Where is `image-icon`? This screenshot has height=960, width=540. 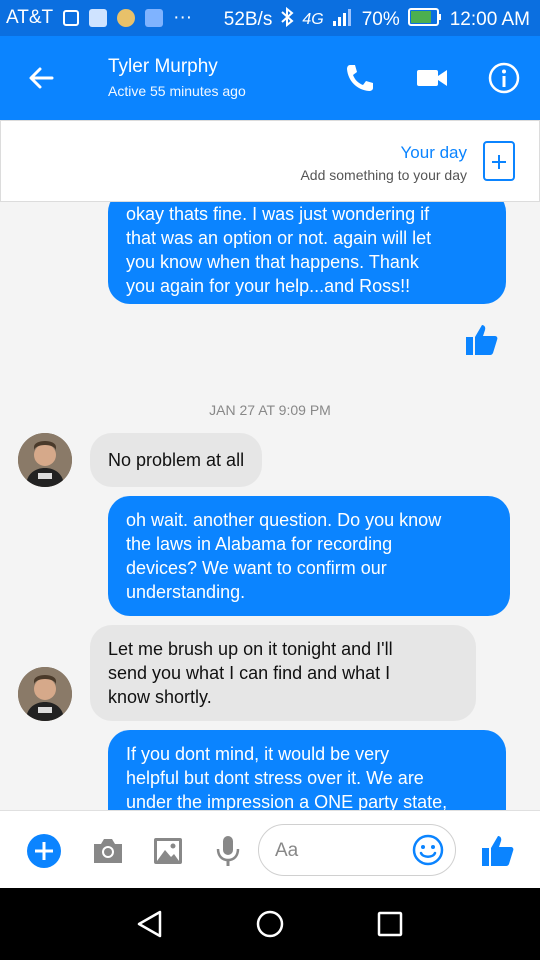 image-icon is located at coordinates (168, 851).